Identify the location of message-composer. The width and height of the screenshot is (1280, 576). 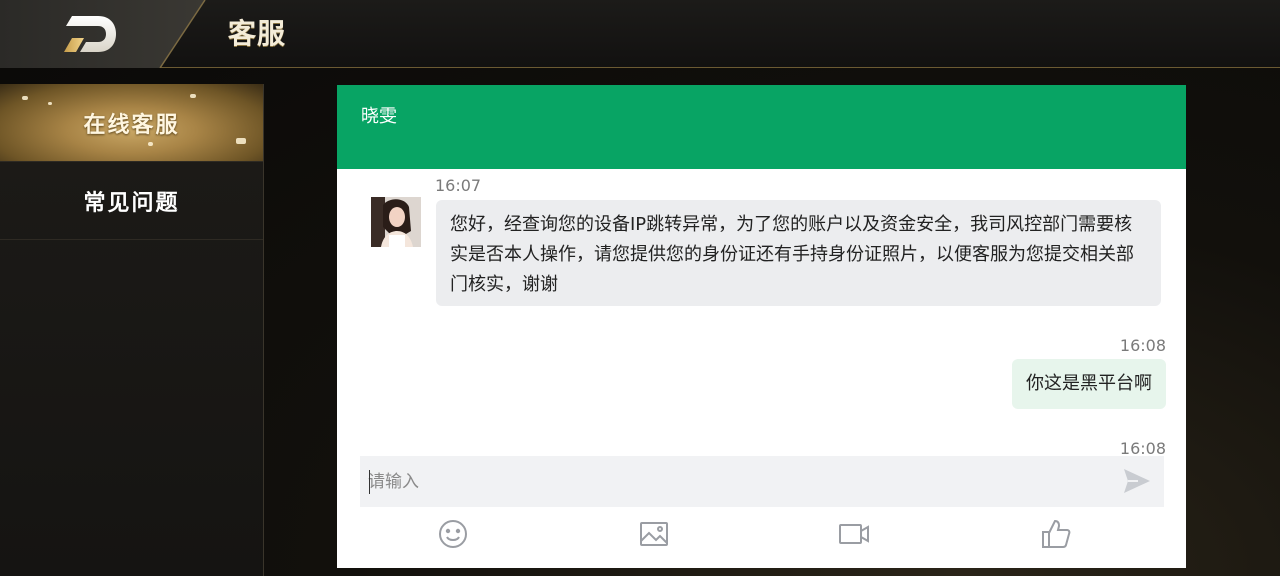
(762, 481).